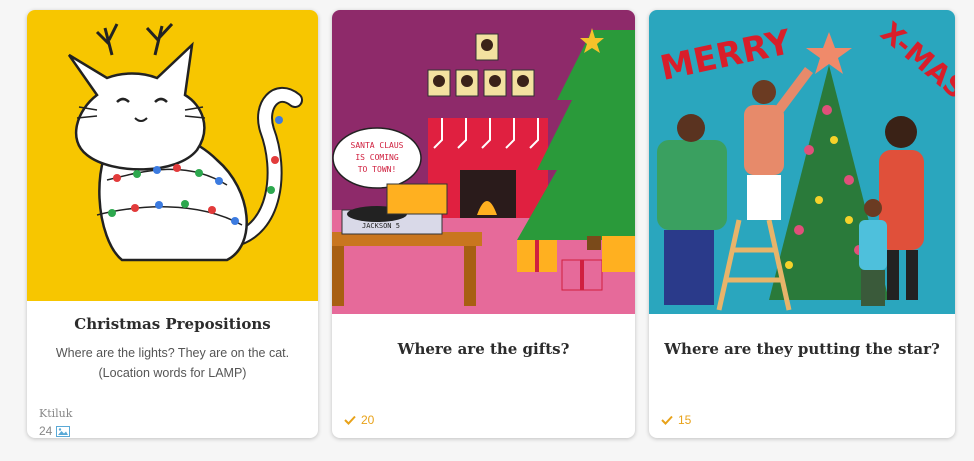 This screenshot has width=974, height=461. I want to click on card-title: Where are they putting the star?, so click(802, 349).